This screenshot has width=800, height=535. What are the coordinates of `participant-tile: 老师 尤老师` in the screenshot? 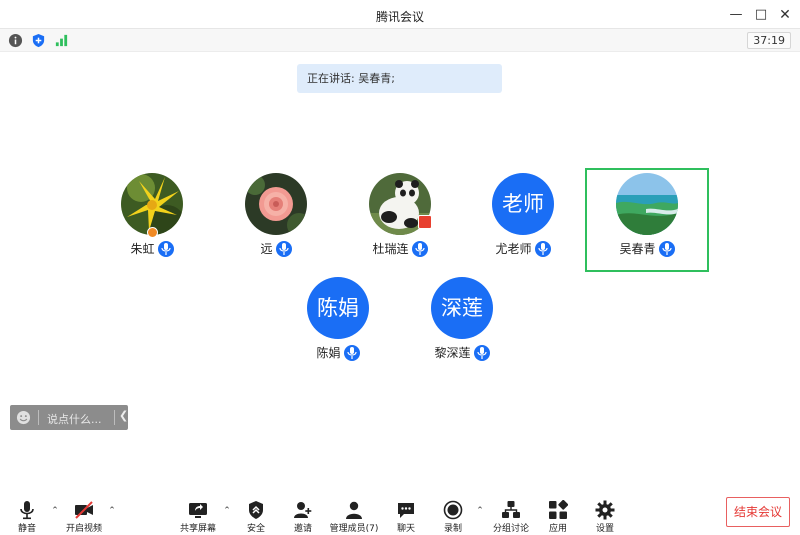 It's located at (523, 220).